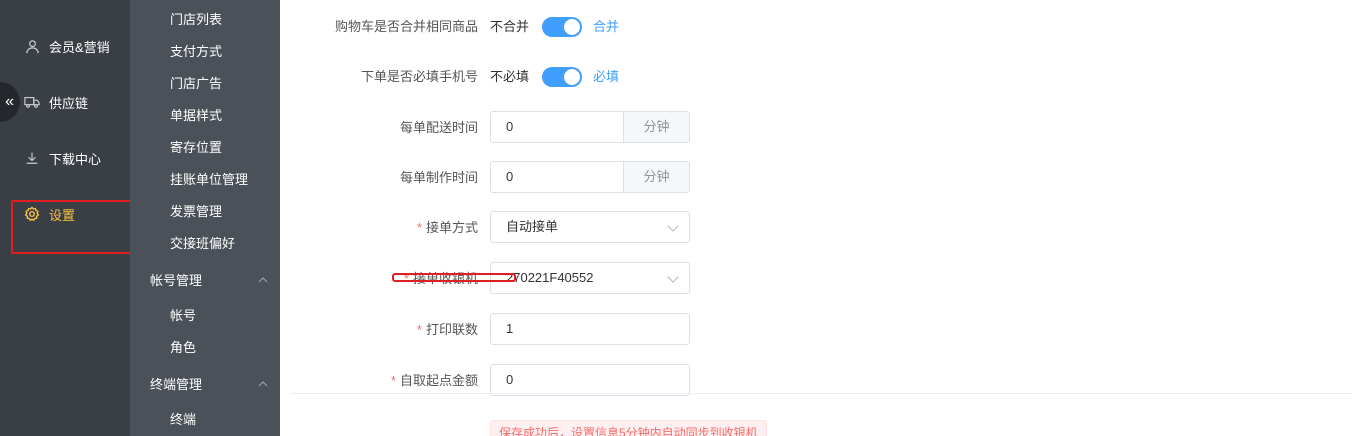  Describe the element at coordinates (816, 330) in the screenshot. I see `form-row-print-copies: * 打印联数 1` at that location.